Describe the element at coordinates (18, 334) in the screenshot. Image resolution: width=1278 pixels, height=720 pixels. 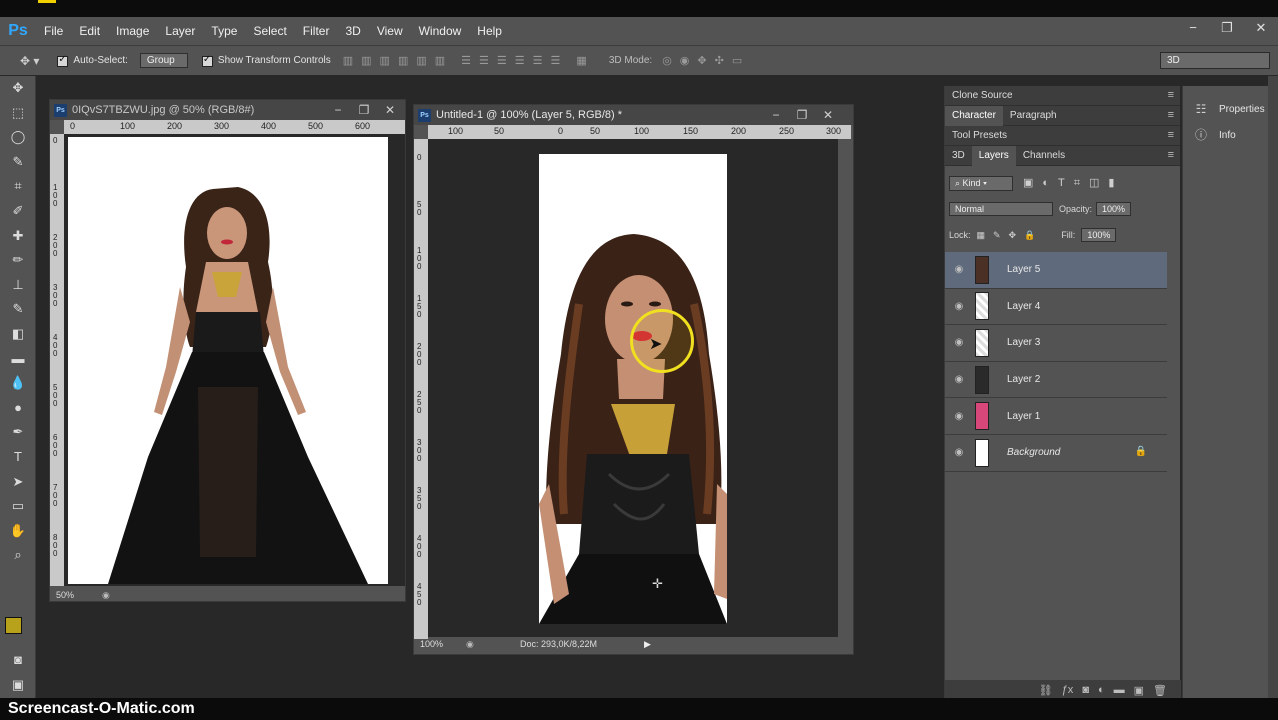
I see `eraser-tool-icon: ◧` at that location.